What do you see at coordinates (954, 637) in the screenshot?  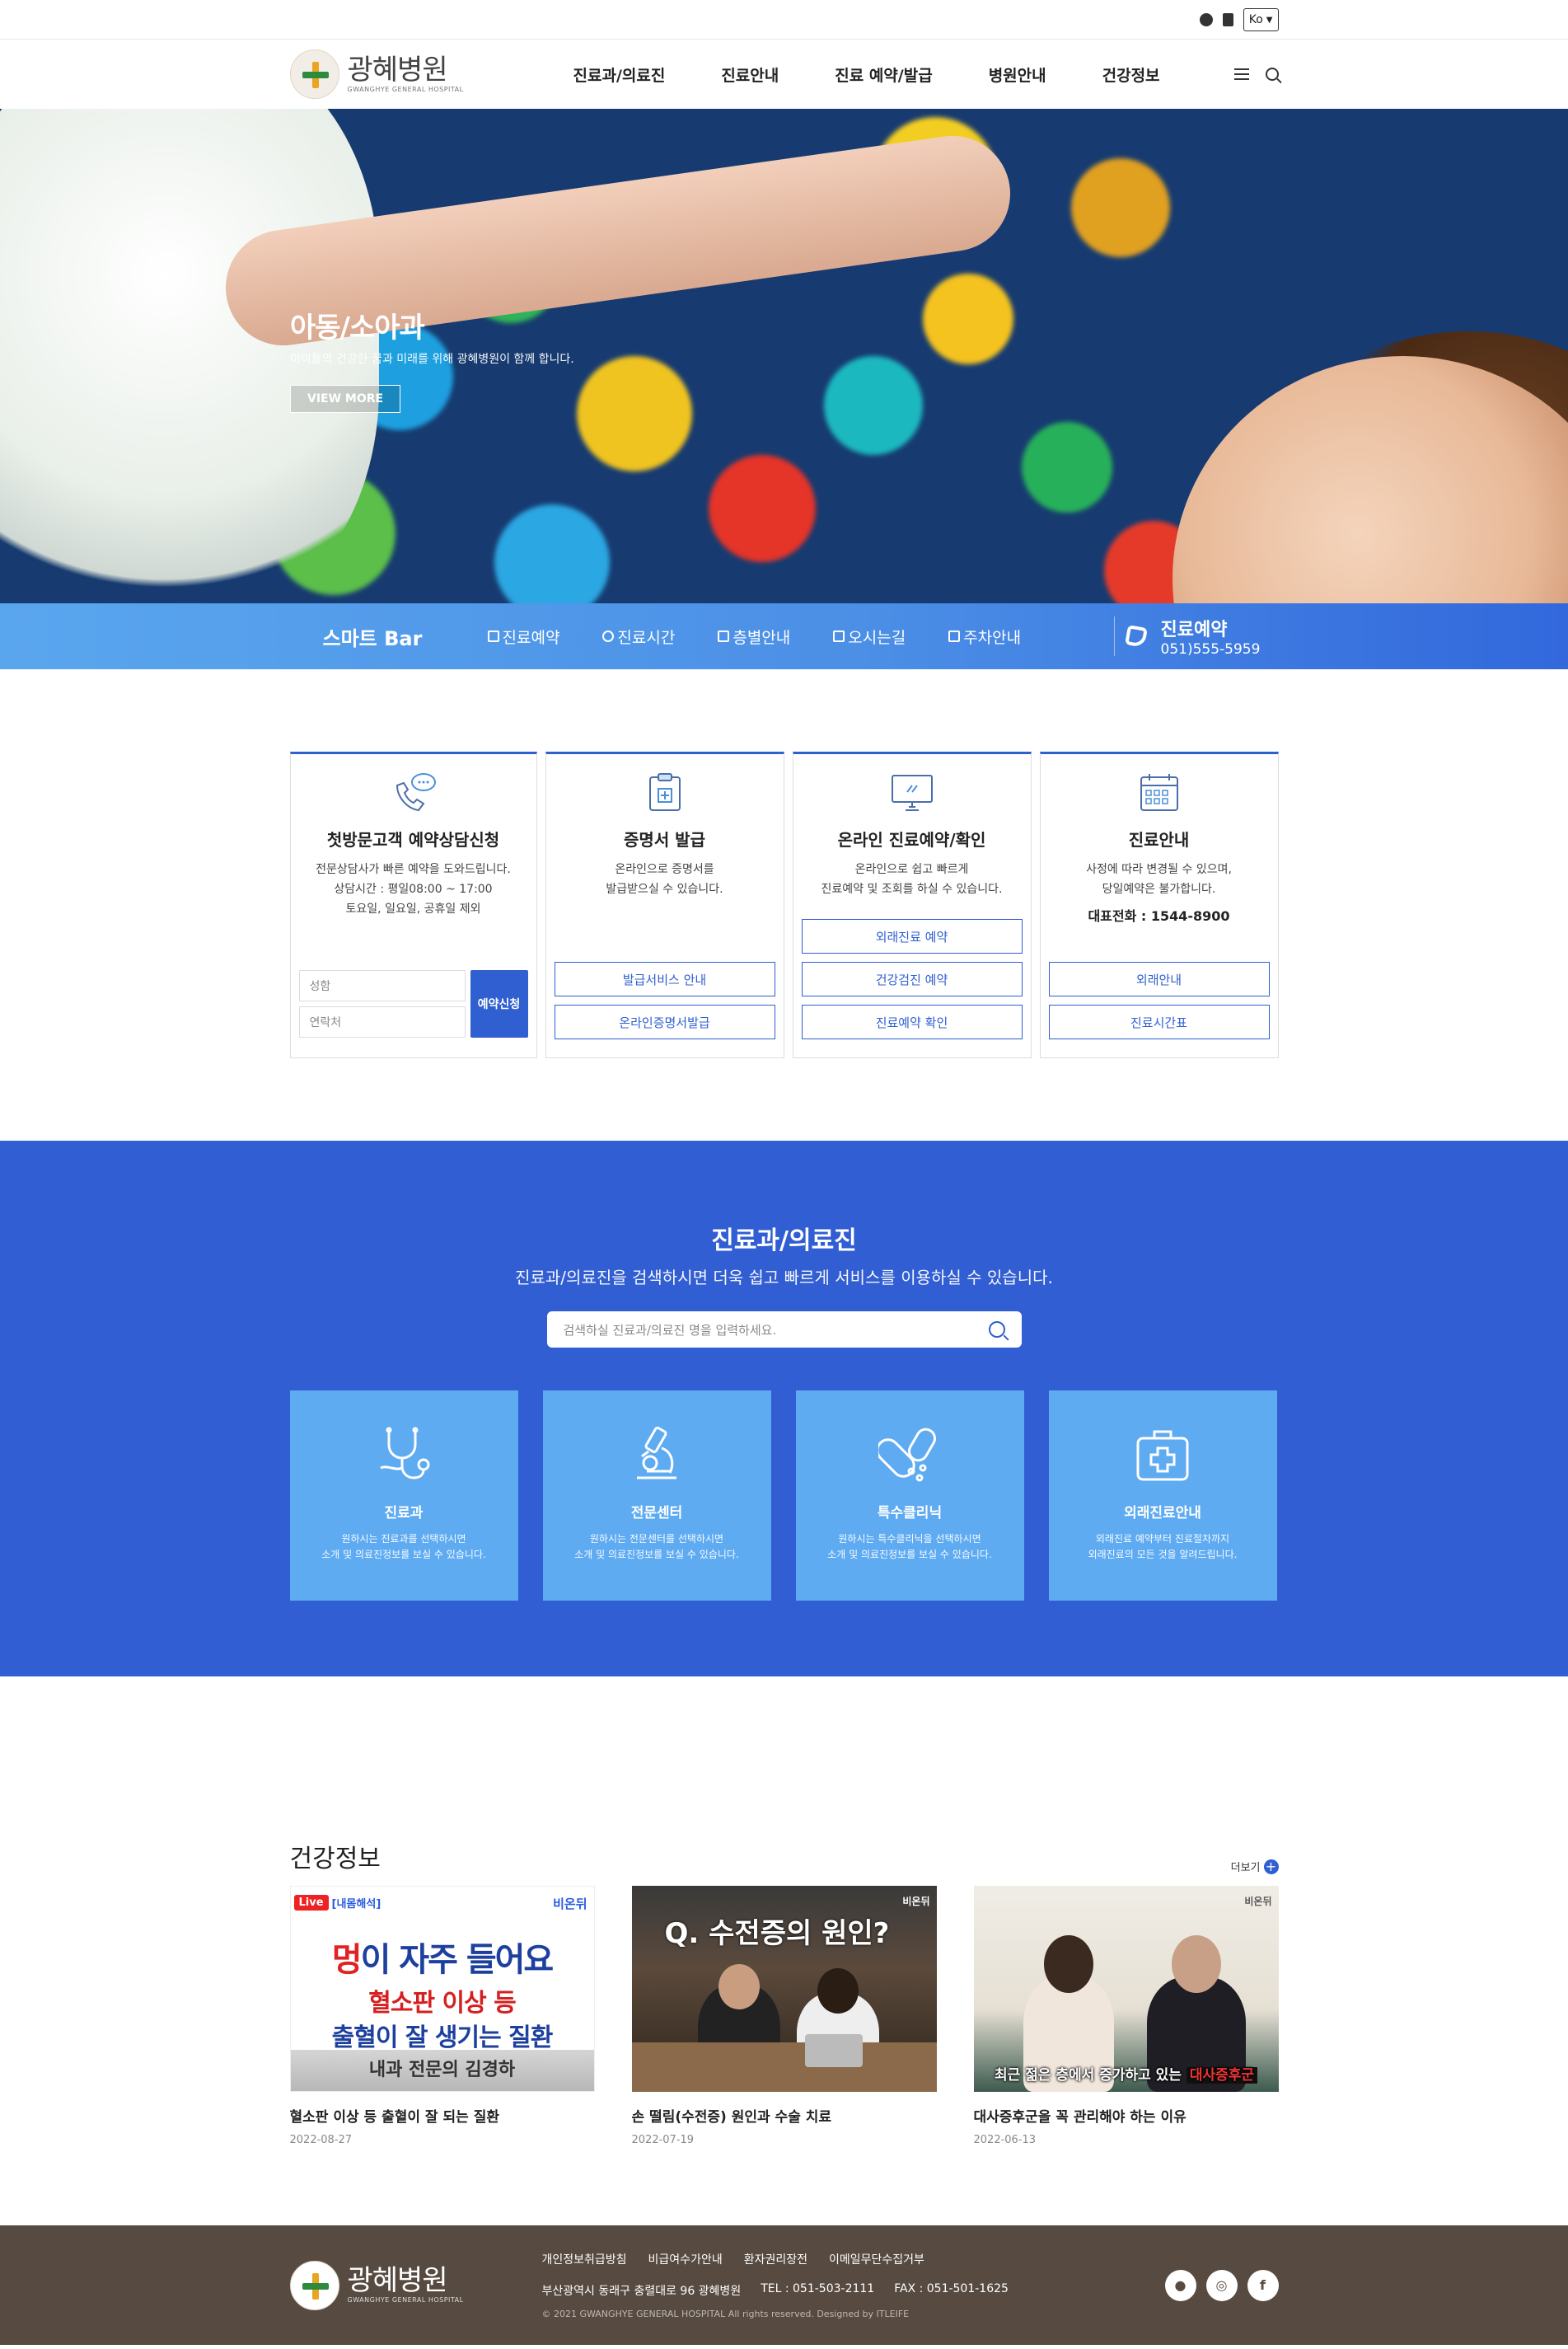 I see `car-icon` at bounding box center [954, 637].